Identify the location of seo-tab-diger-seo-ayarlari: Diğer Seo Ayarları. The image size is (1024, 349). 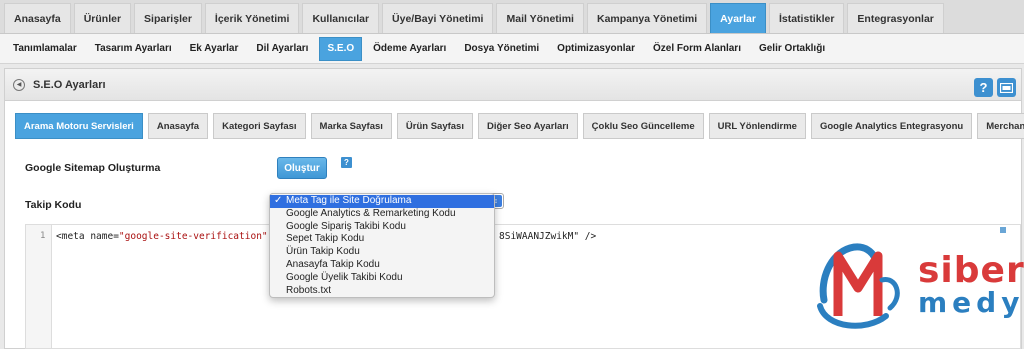
(527, 126).